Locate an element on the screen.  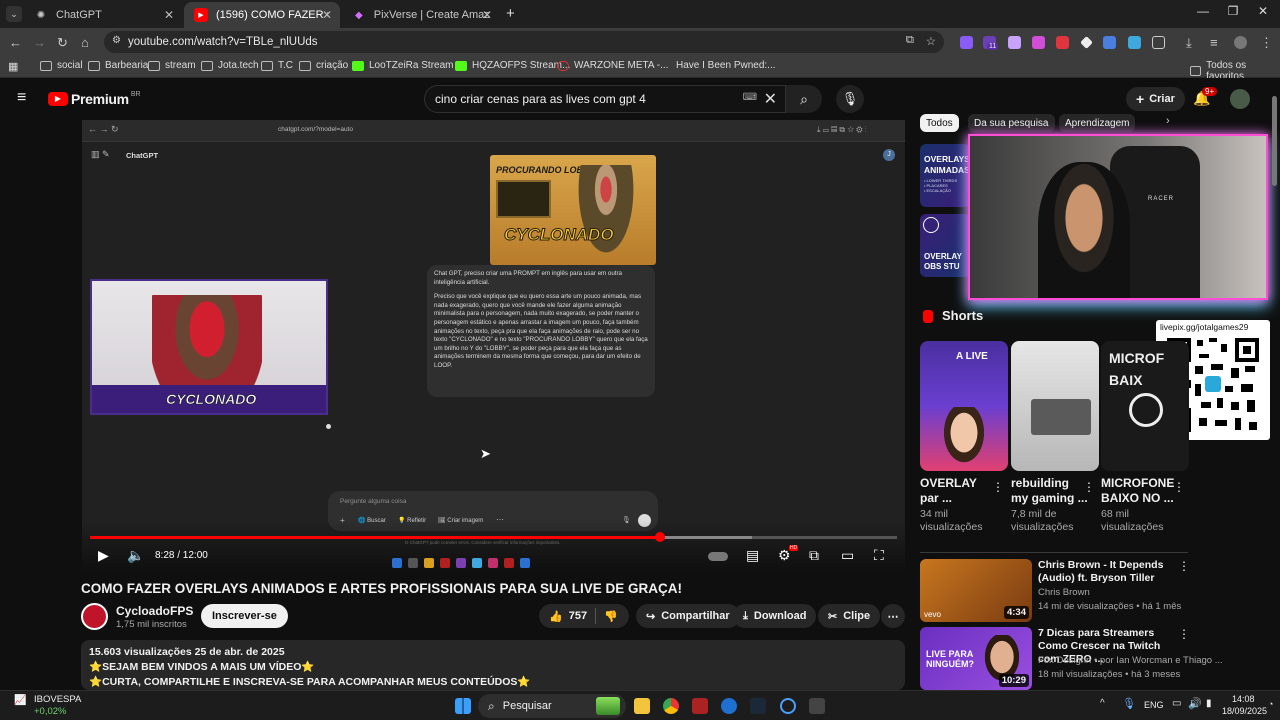
chip-todos: Todos is located at coordinates (939, 123).